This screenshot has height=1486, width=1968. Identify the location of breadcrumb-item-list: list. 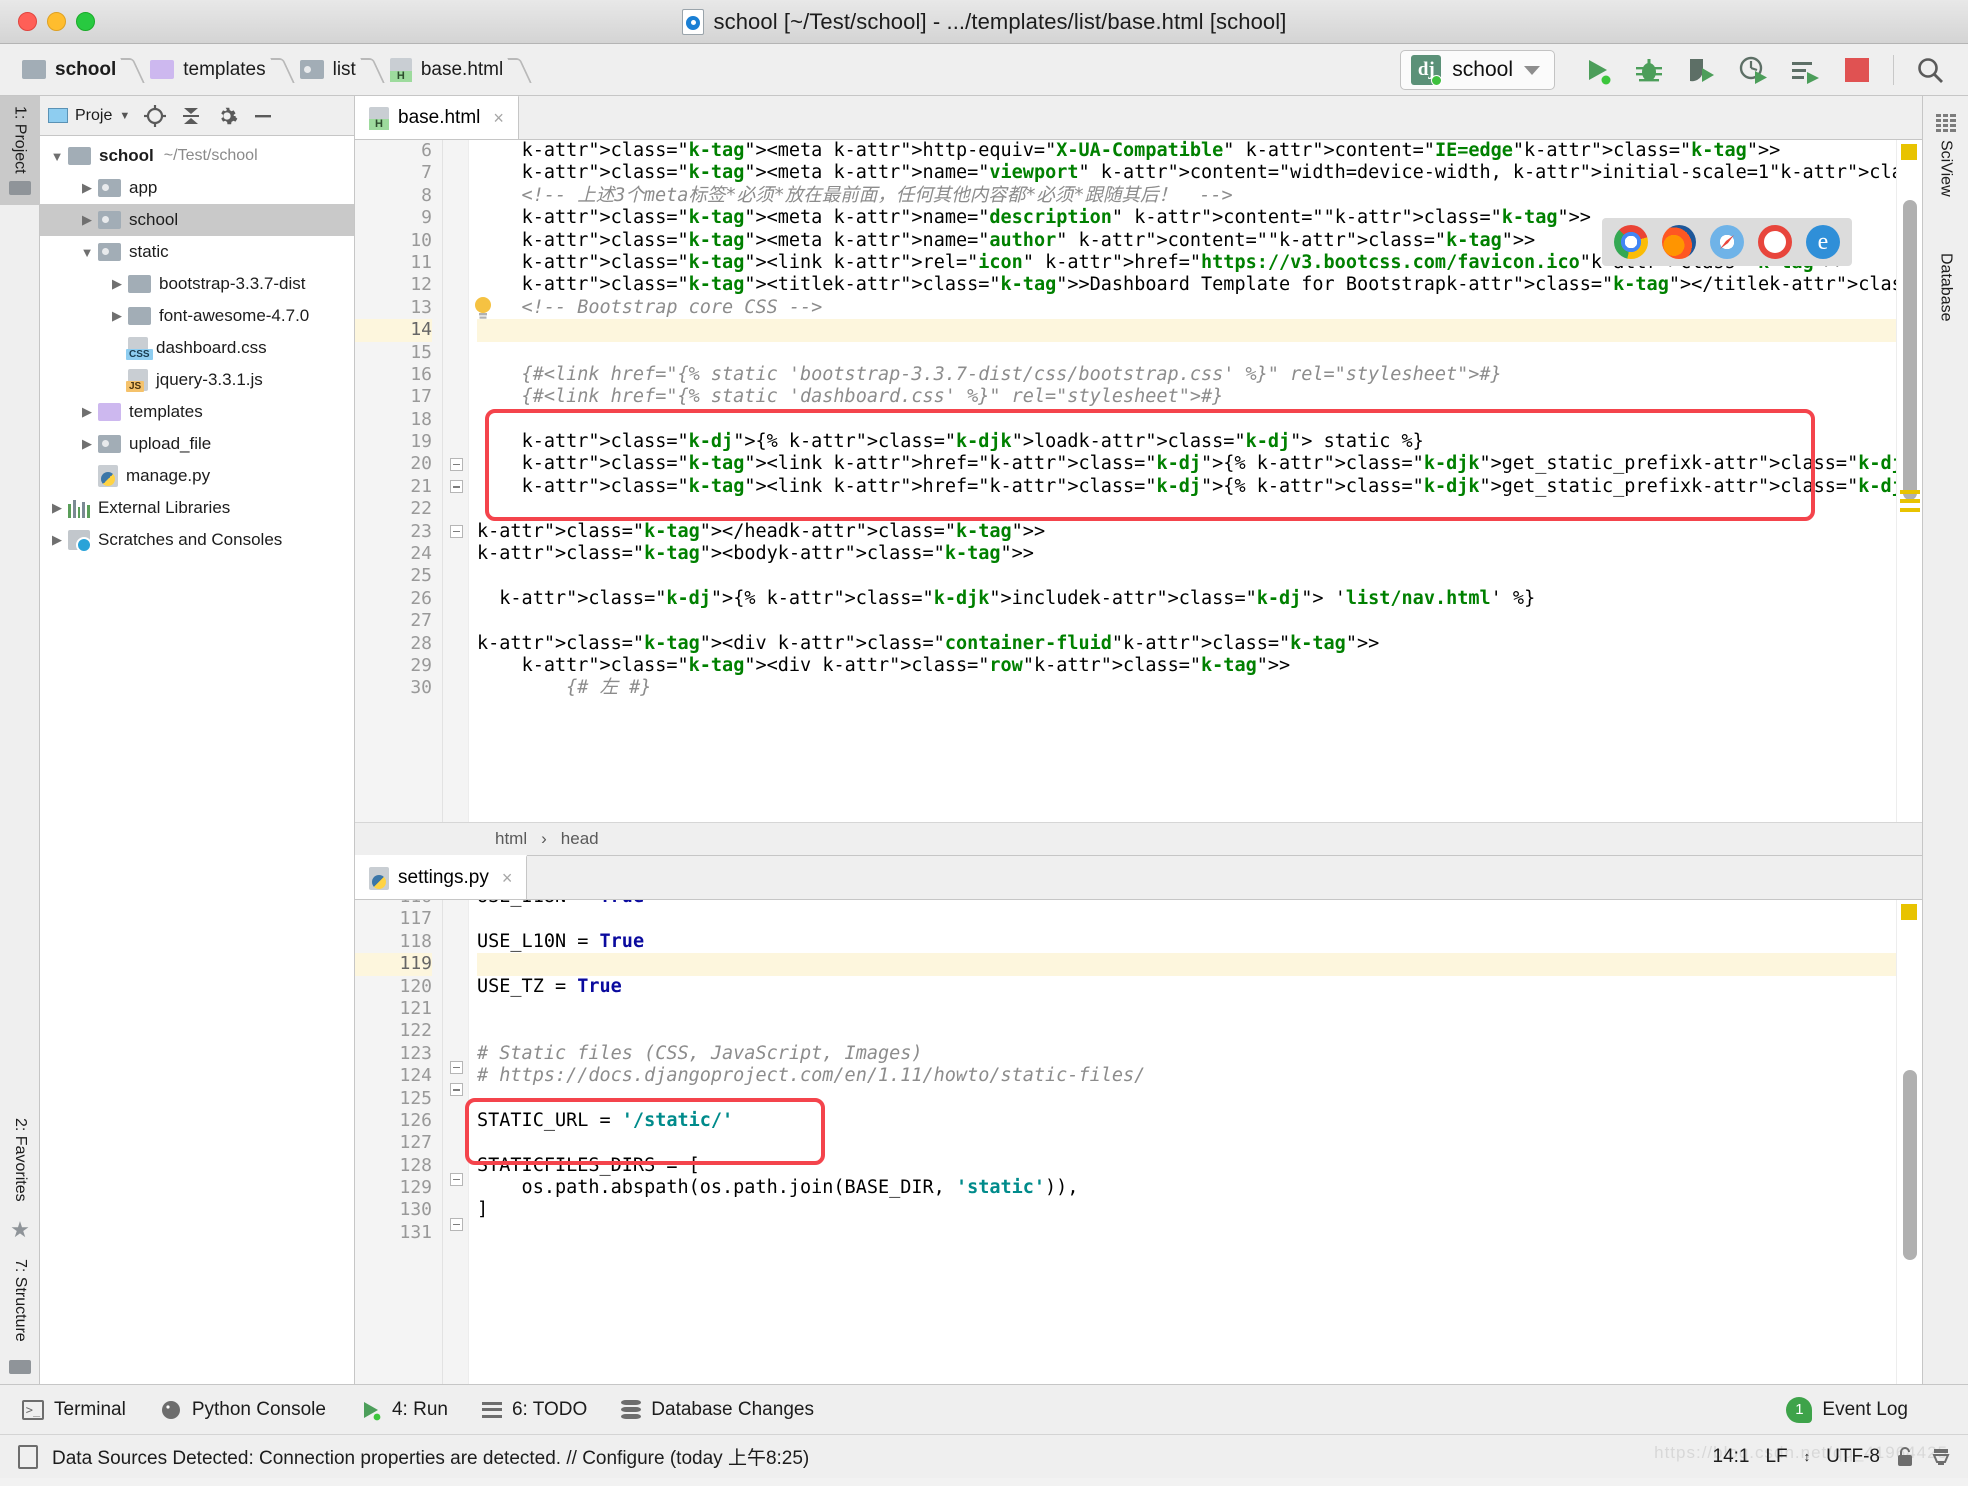
(327, 70).